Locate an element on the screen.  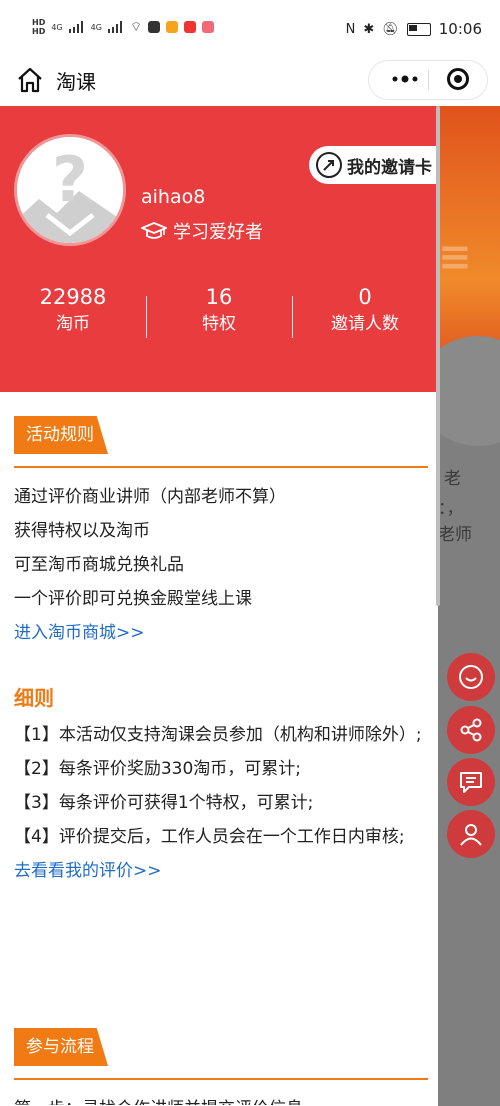
details-title: 细则 is located at coordinates (34, 698).